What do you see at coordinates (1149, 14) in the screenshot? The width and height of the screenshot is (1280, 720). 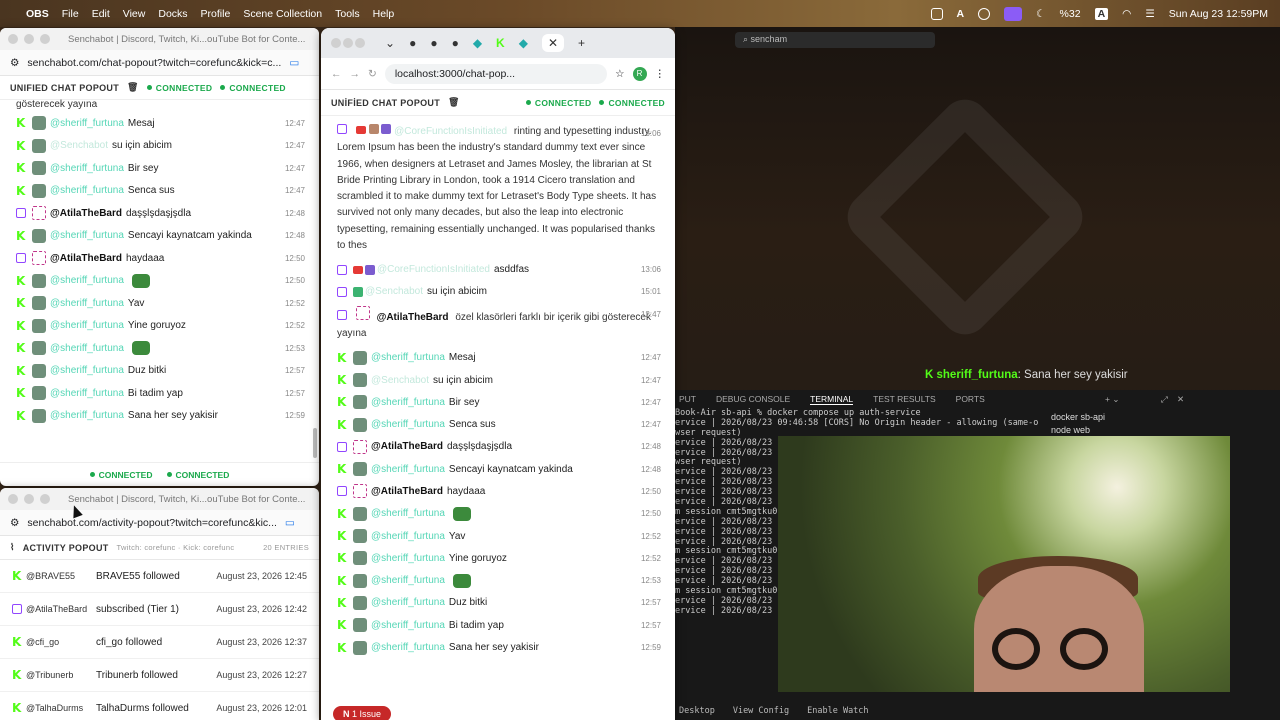 I see `control-center-icon: ☰` at bounding box center [1149, 14].